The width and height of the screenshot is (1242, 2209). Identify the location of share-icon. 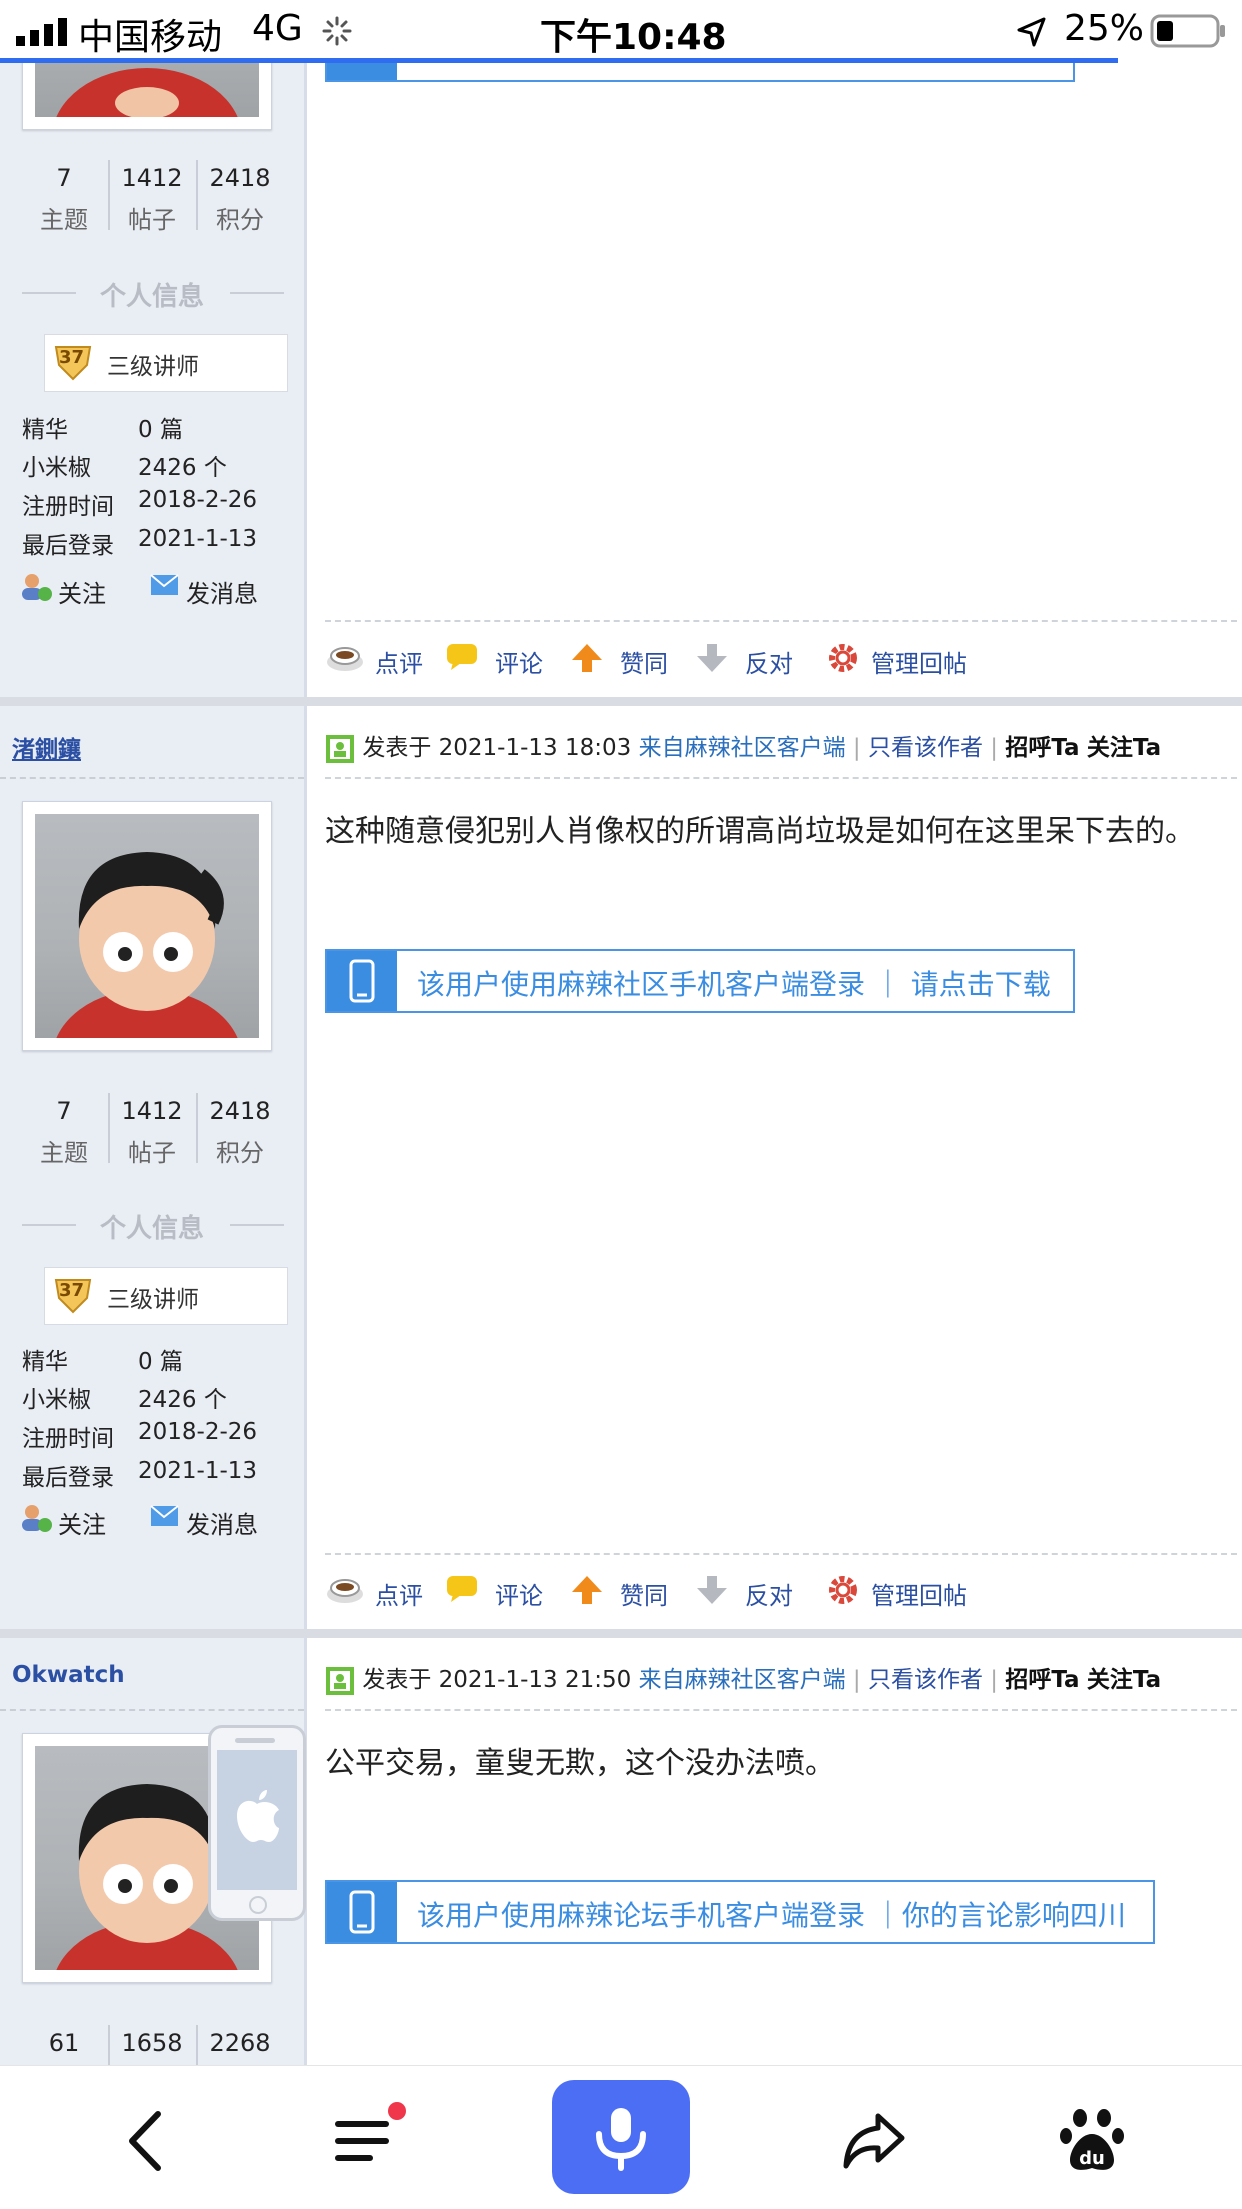
(873, 2141).